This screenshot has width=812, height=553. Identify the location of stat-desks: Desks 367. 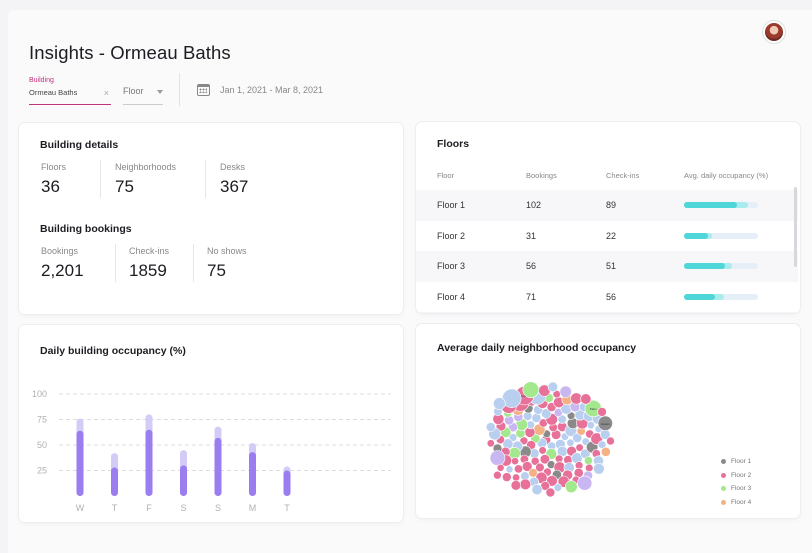
(234, 179).